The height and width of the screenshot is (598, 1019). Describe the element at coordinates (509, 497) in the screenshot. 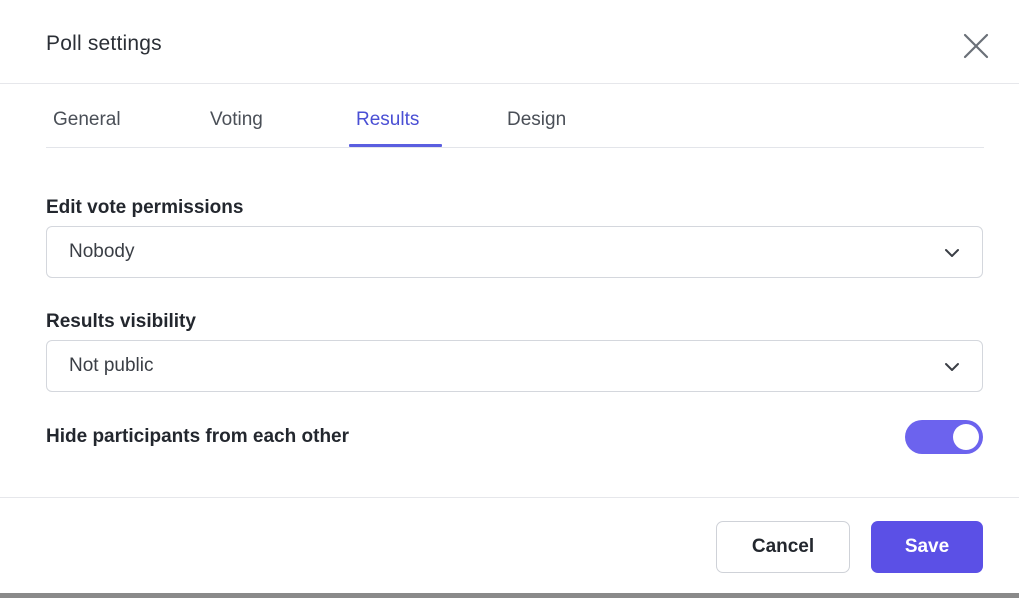

I see `footer-divider` at that location.